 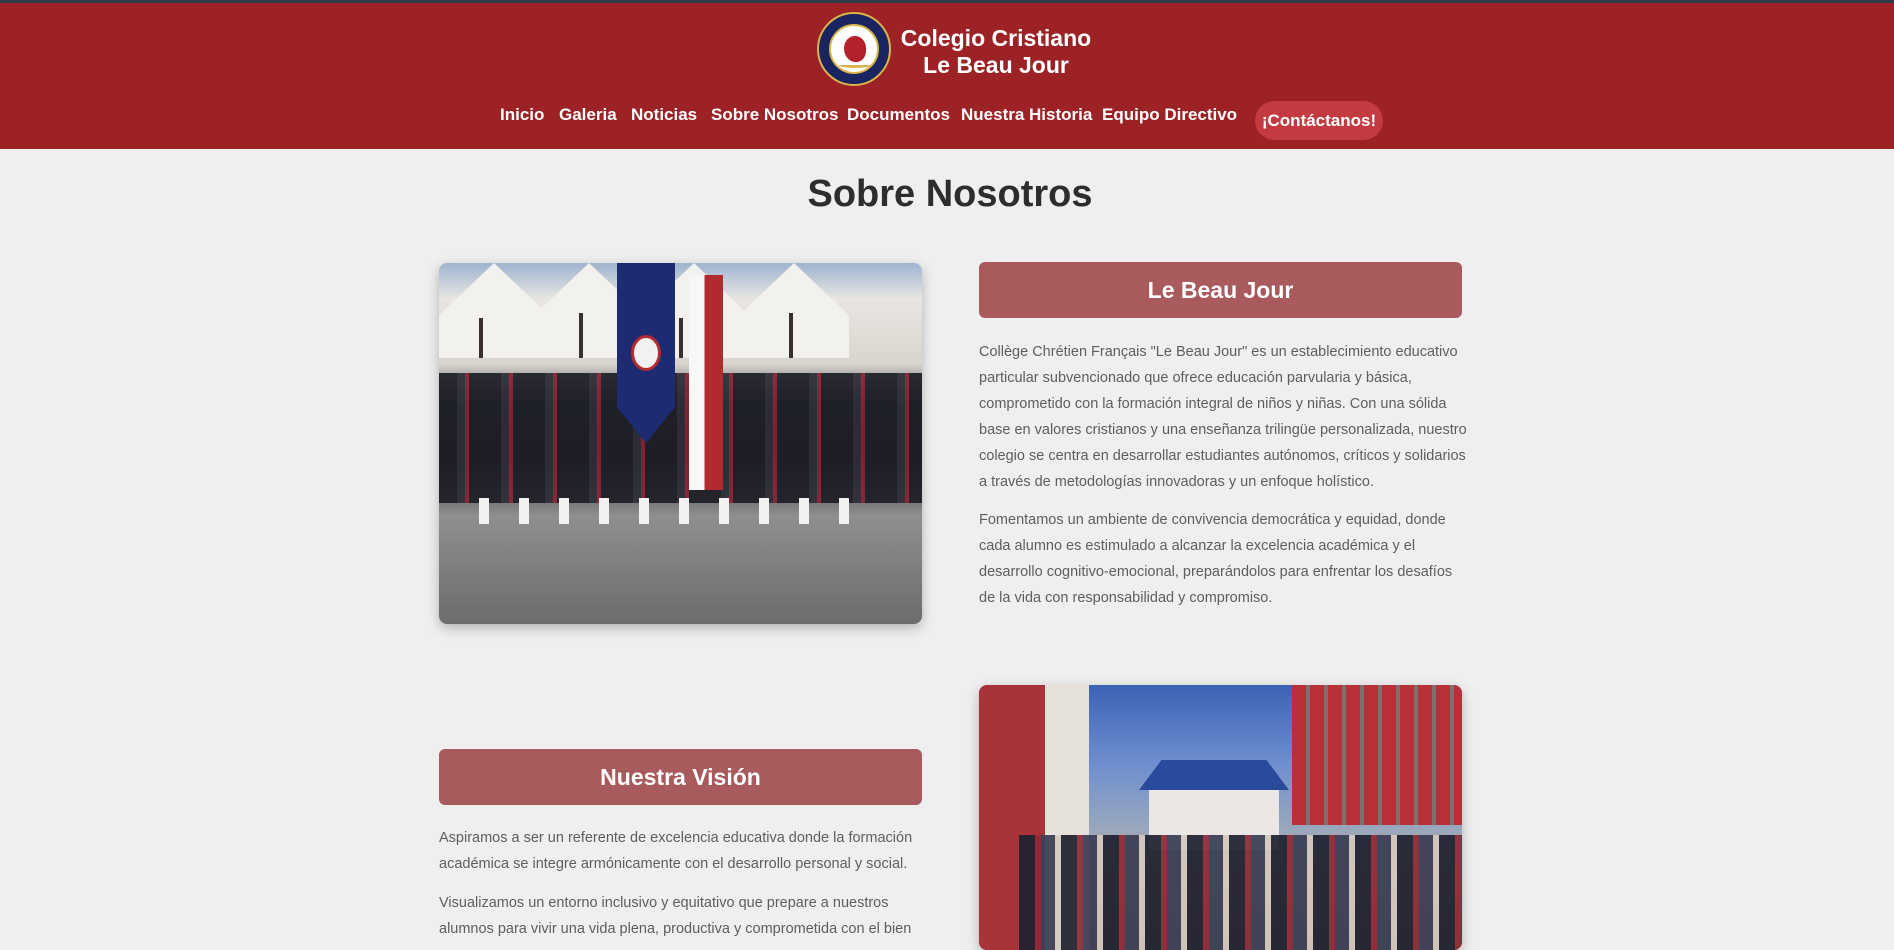 What do you see at coordinates (680, 443) in the screenshot?
I see `parade-photo` at bounding box center [680, 443].